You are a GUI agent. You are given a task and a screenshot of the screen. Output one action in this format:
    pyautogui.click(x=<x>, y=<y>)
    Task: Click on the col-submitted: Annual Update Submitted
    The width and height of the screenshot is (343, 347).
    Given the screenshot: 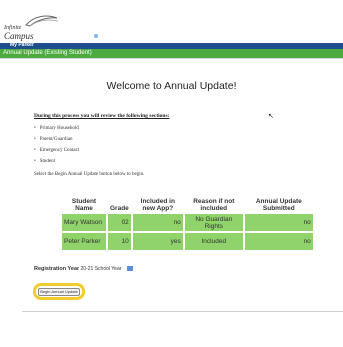 What is the action you would take?
    pyautogui.click(x=278, y=205)
    